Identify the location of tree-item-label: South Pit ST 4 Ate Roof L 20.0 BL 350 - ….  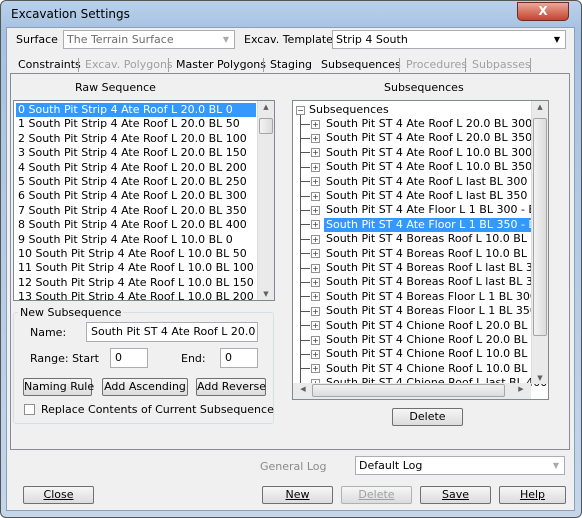
(437, 138).